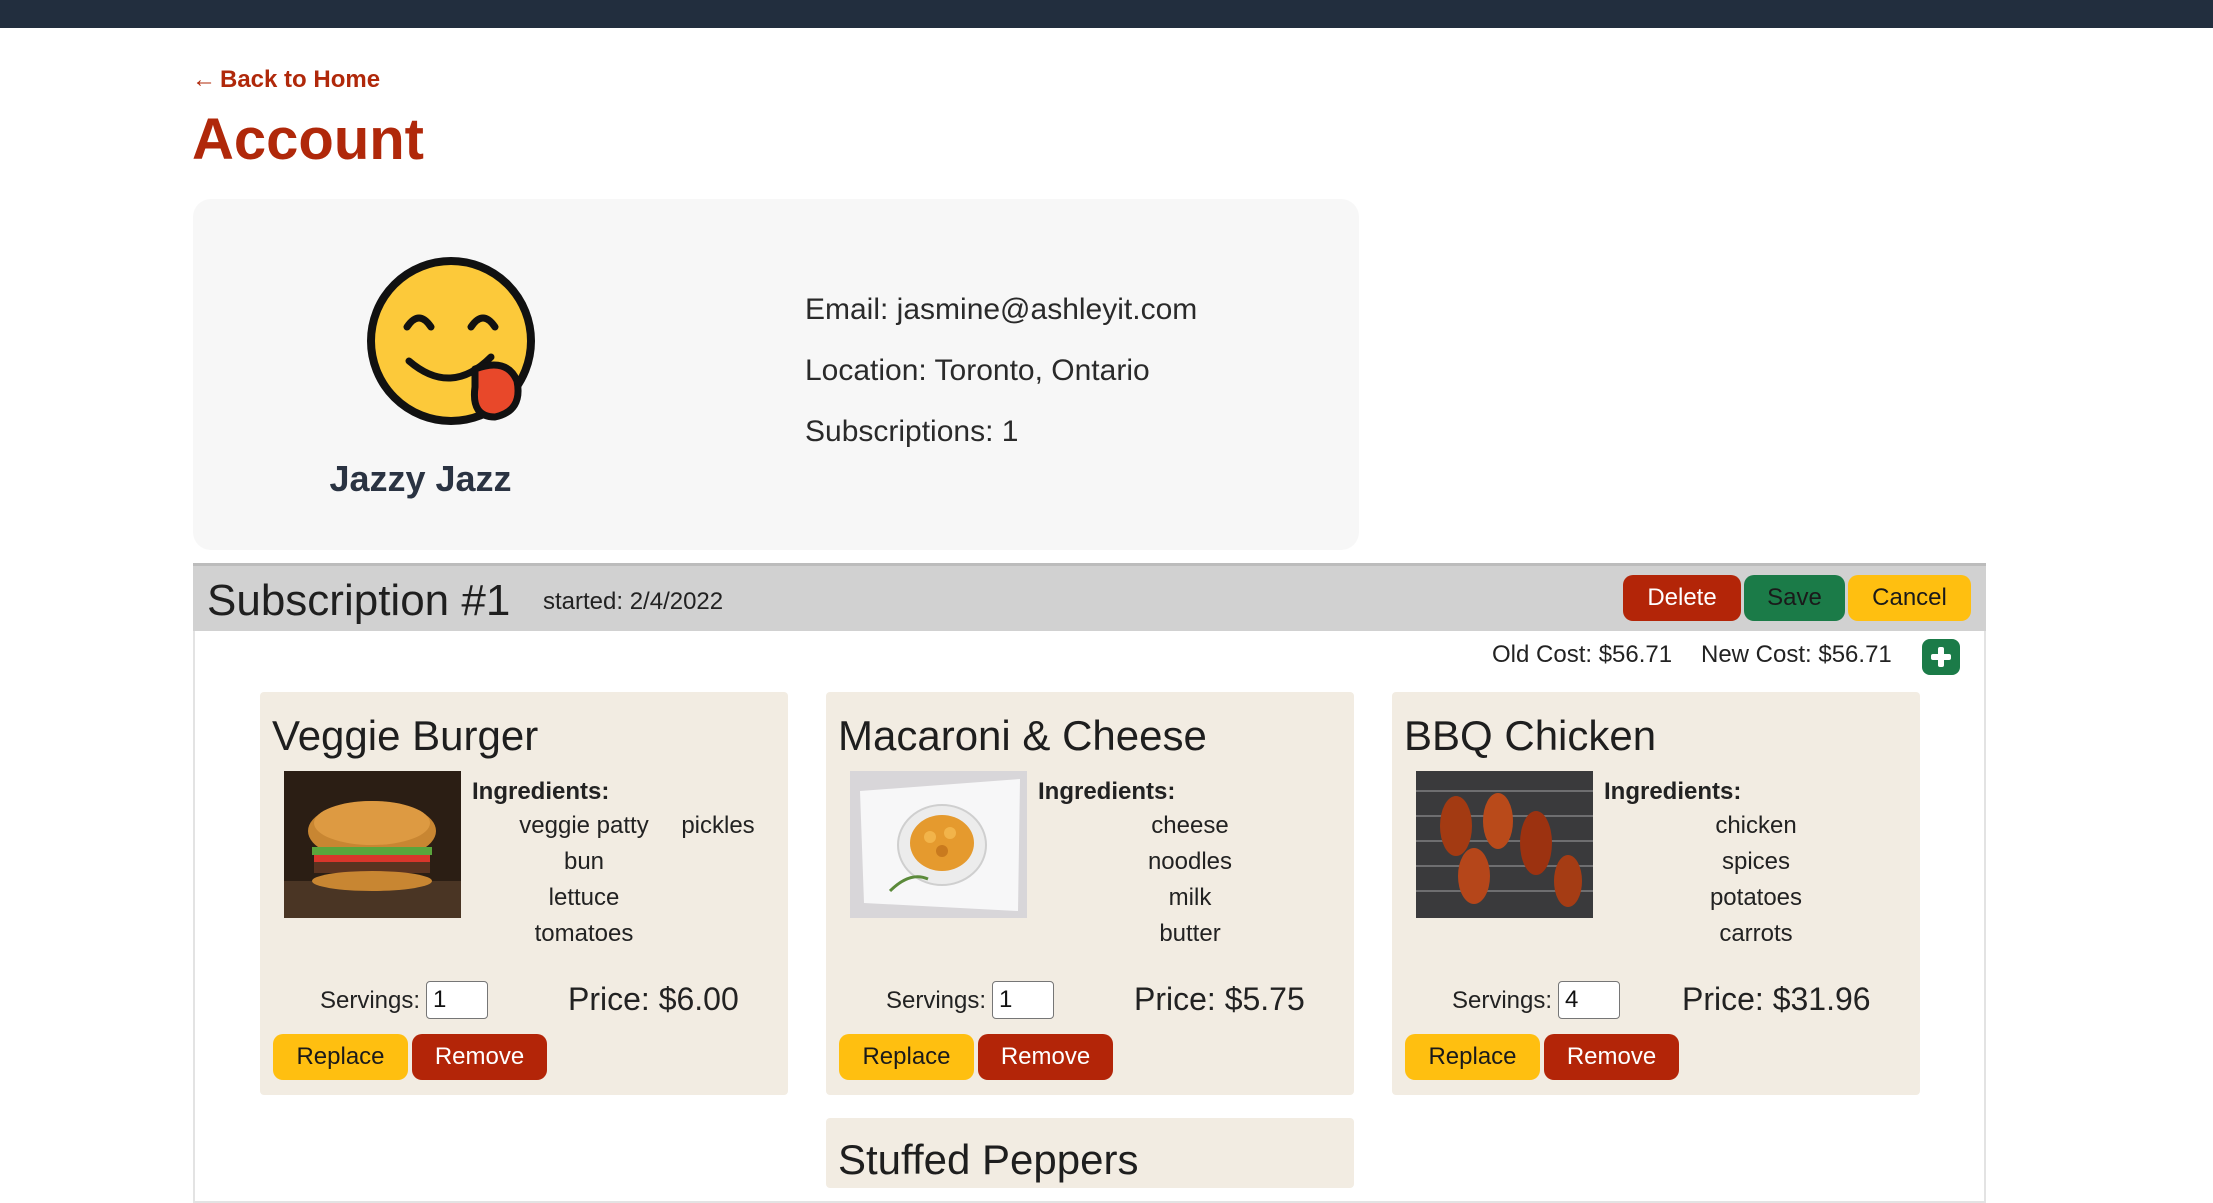  Describe the element at coordinates (584, 933) in the screenshot. I see `ingredient-item: tomatoes` at that location.